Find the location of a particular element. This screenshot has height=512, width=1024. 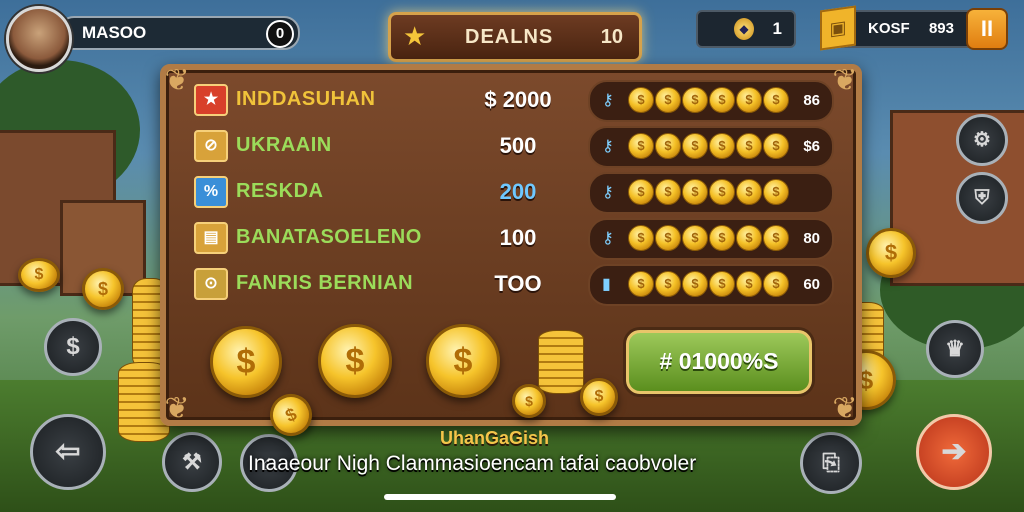

reward-row: ★ INDDASUHAN $ 2000 ⚷ $ $ $ $ $ $86 is located at coordinates (511, 101).